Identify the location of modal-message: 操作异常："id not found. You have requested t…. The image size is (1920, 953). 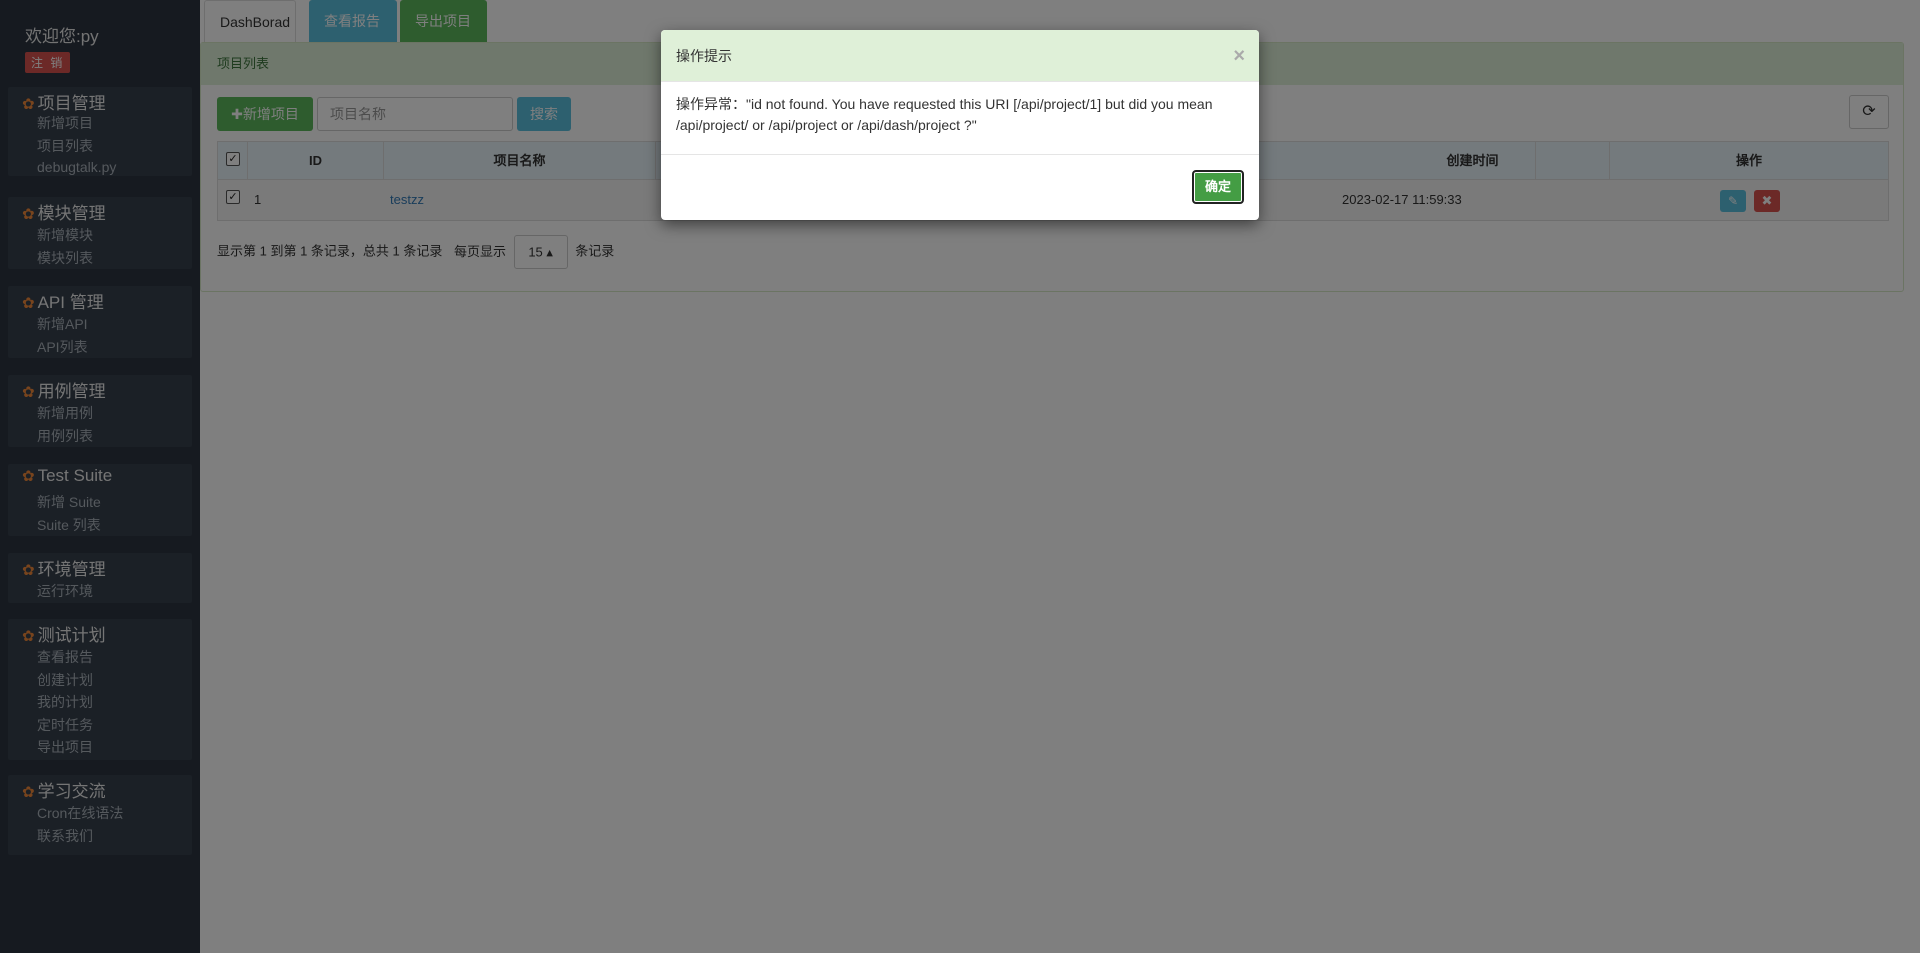
(944, 114).